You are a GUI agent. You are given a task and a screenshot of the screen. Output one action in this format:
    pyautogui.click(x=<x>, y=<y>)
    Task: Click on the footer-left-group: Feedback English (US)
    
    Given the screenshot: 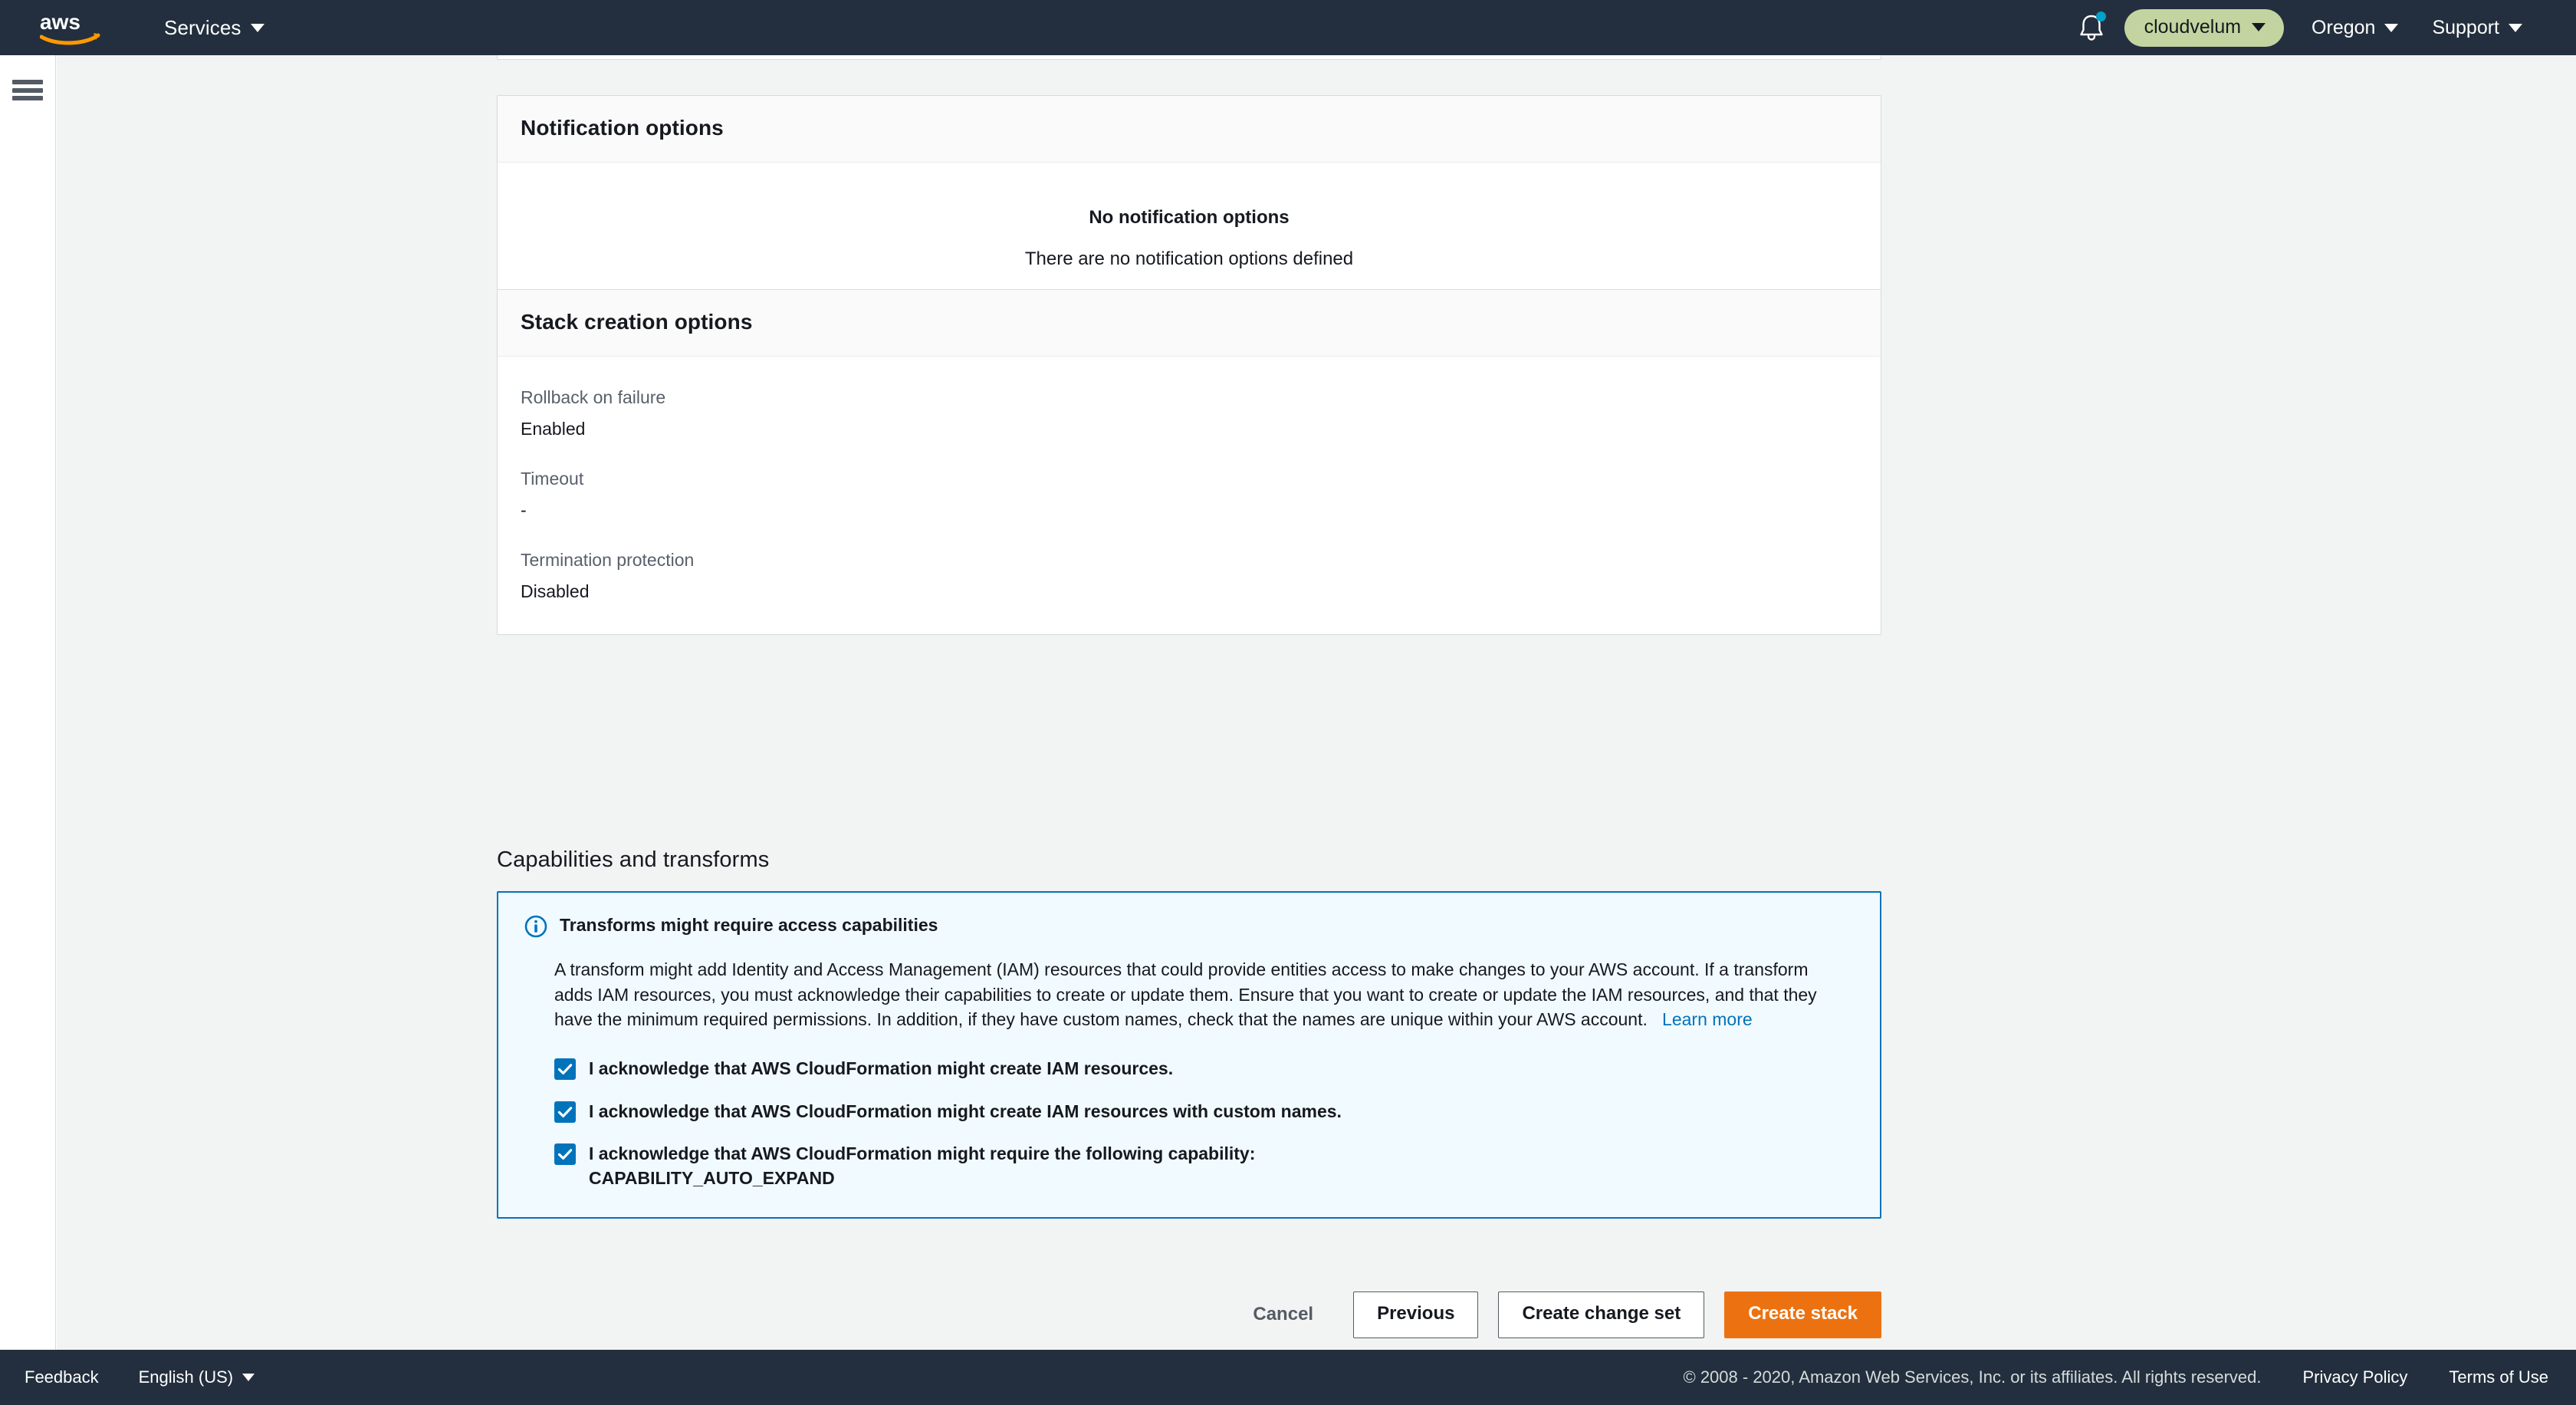 What is the action you would take?
    pyautogui.click(x=140, y=1377)
    